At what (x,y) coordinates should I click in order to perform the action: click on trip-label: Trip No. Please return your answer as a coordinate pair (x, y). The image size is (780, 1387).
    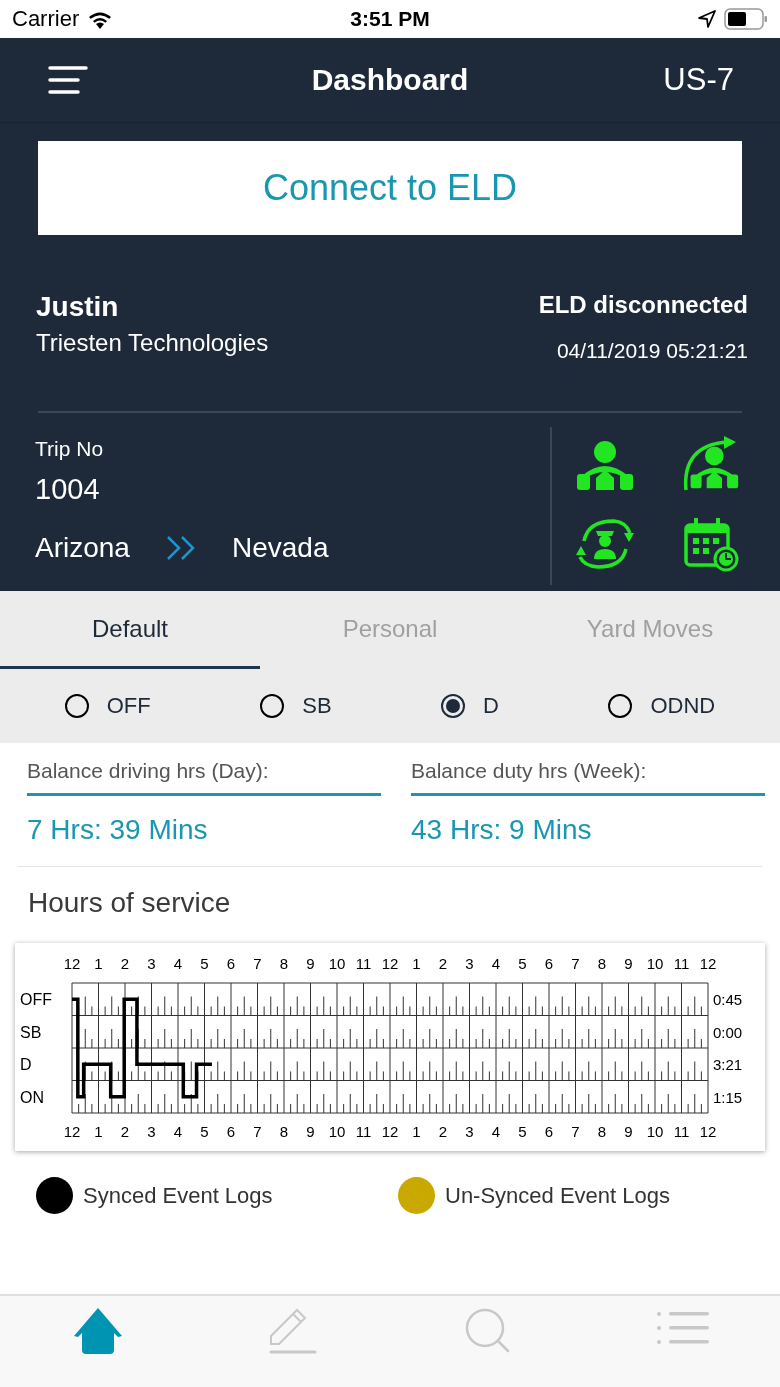
    Looking at the image, I should click on (70, 449).